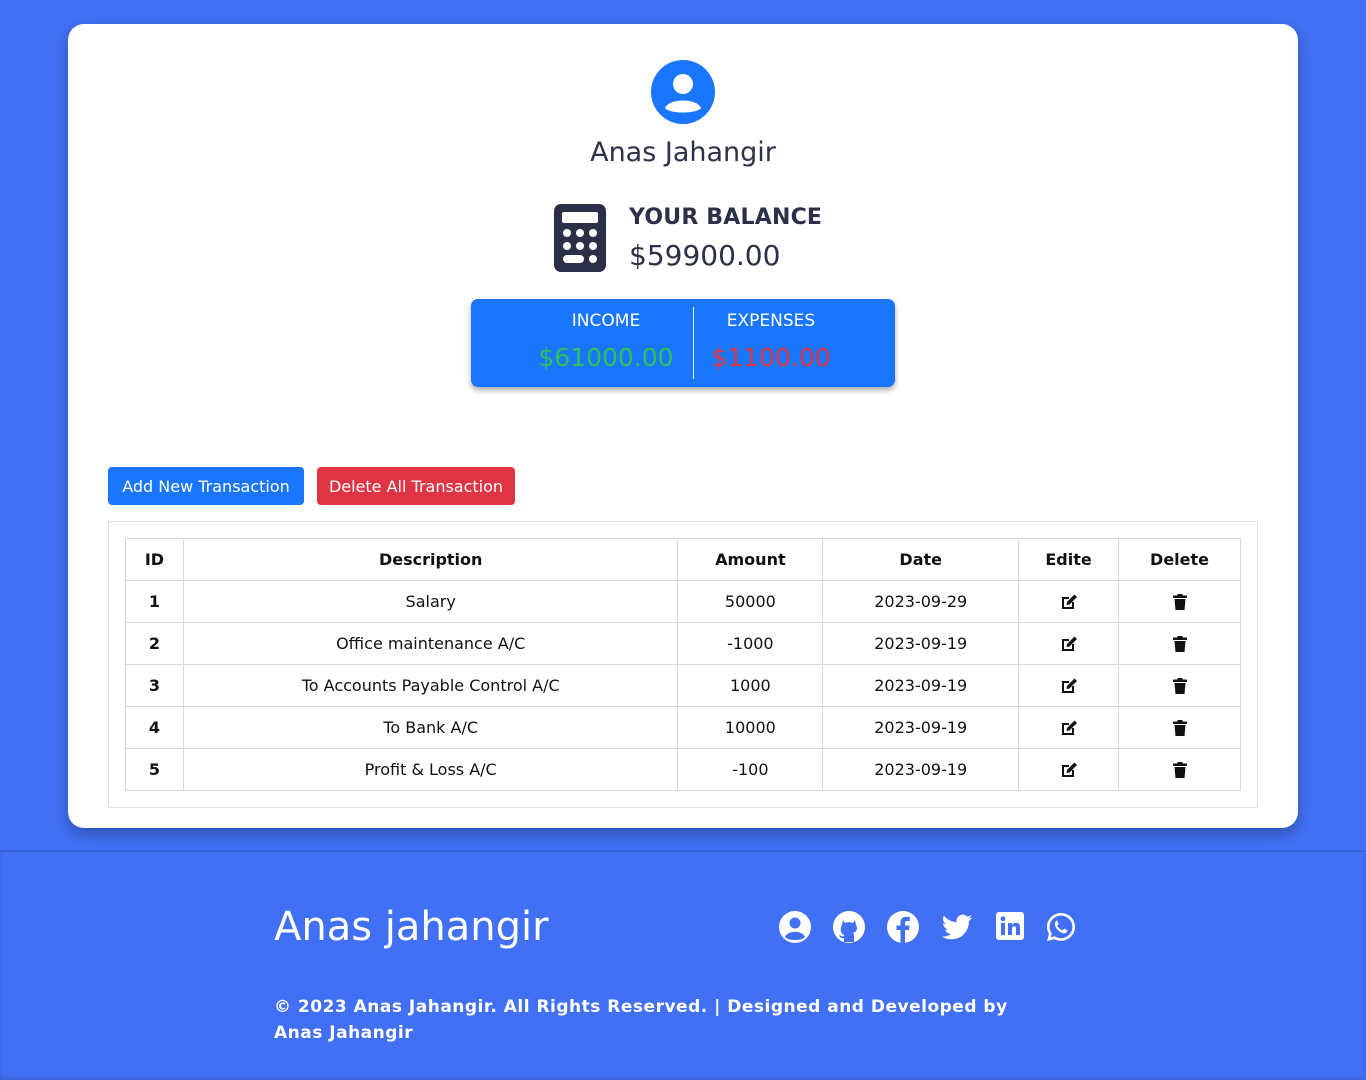 The width and height of the screenshot is (1366, 1080). Describe the element at coordinates (154, 727) in the screenshot. I see `cell-id: 4` at that location.